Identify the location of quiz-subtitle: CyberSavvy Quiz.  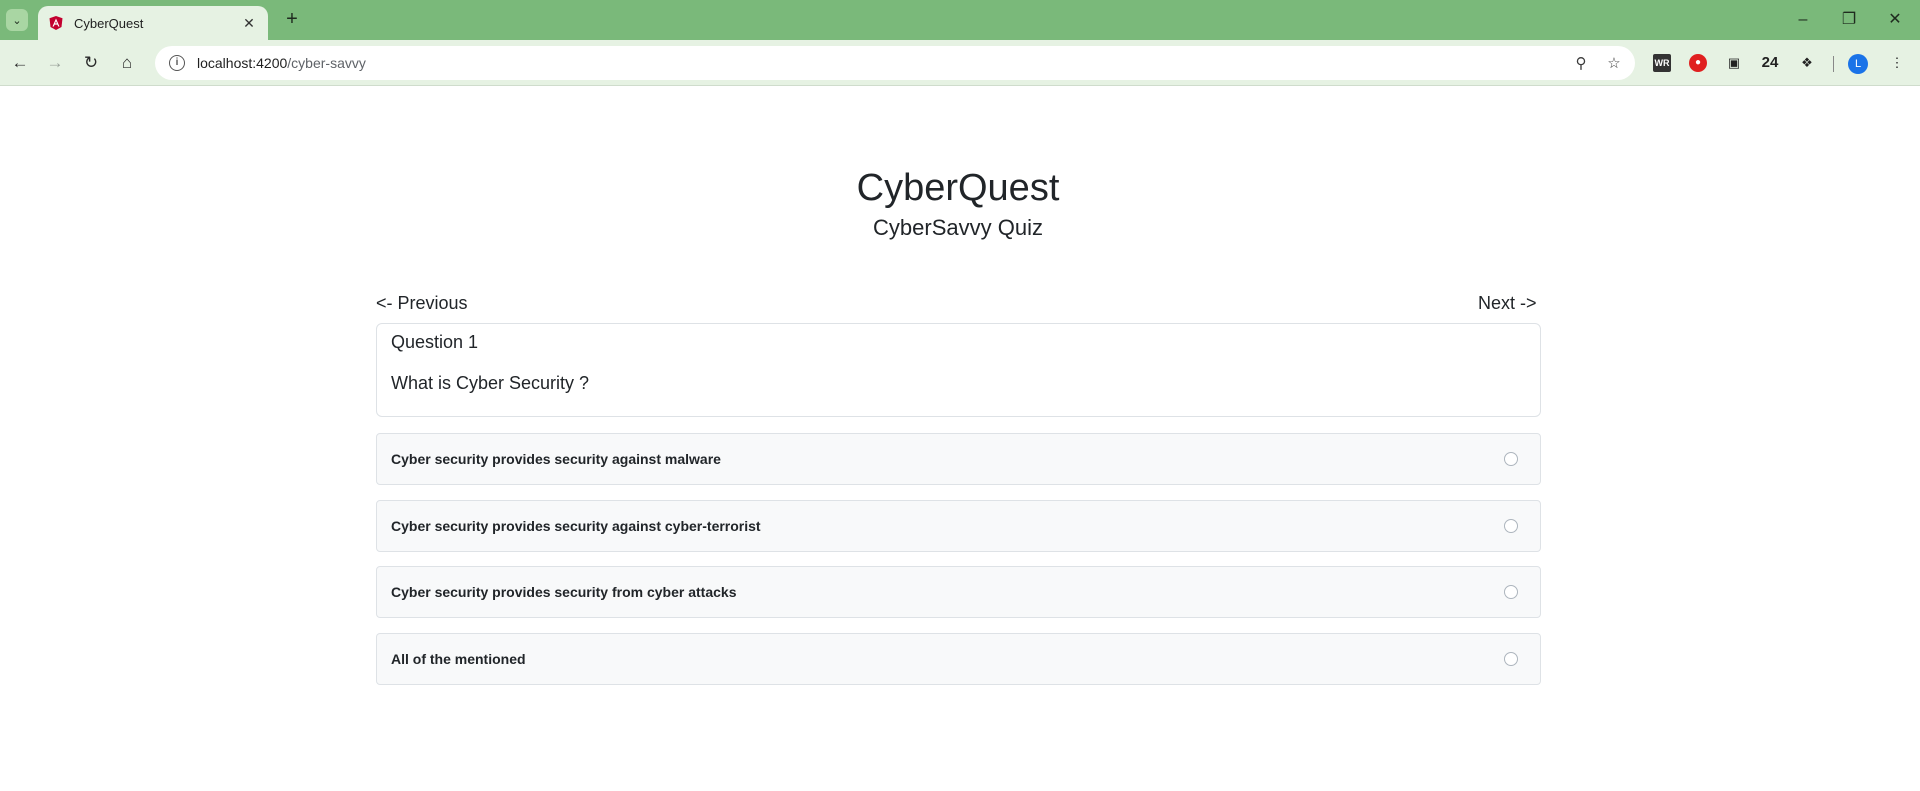
(958, 227).